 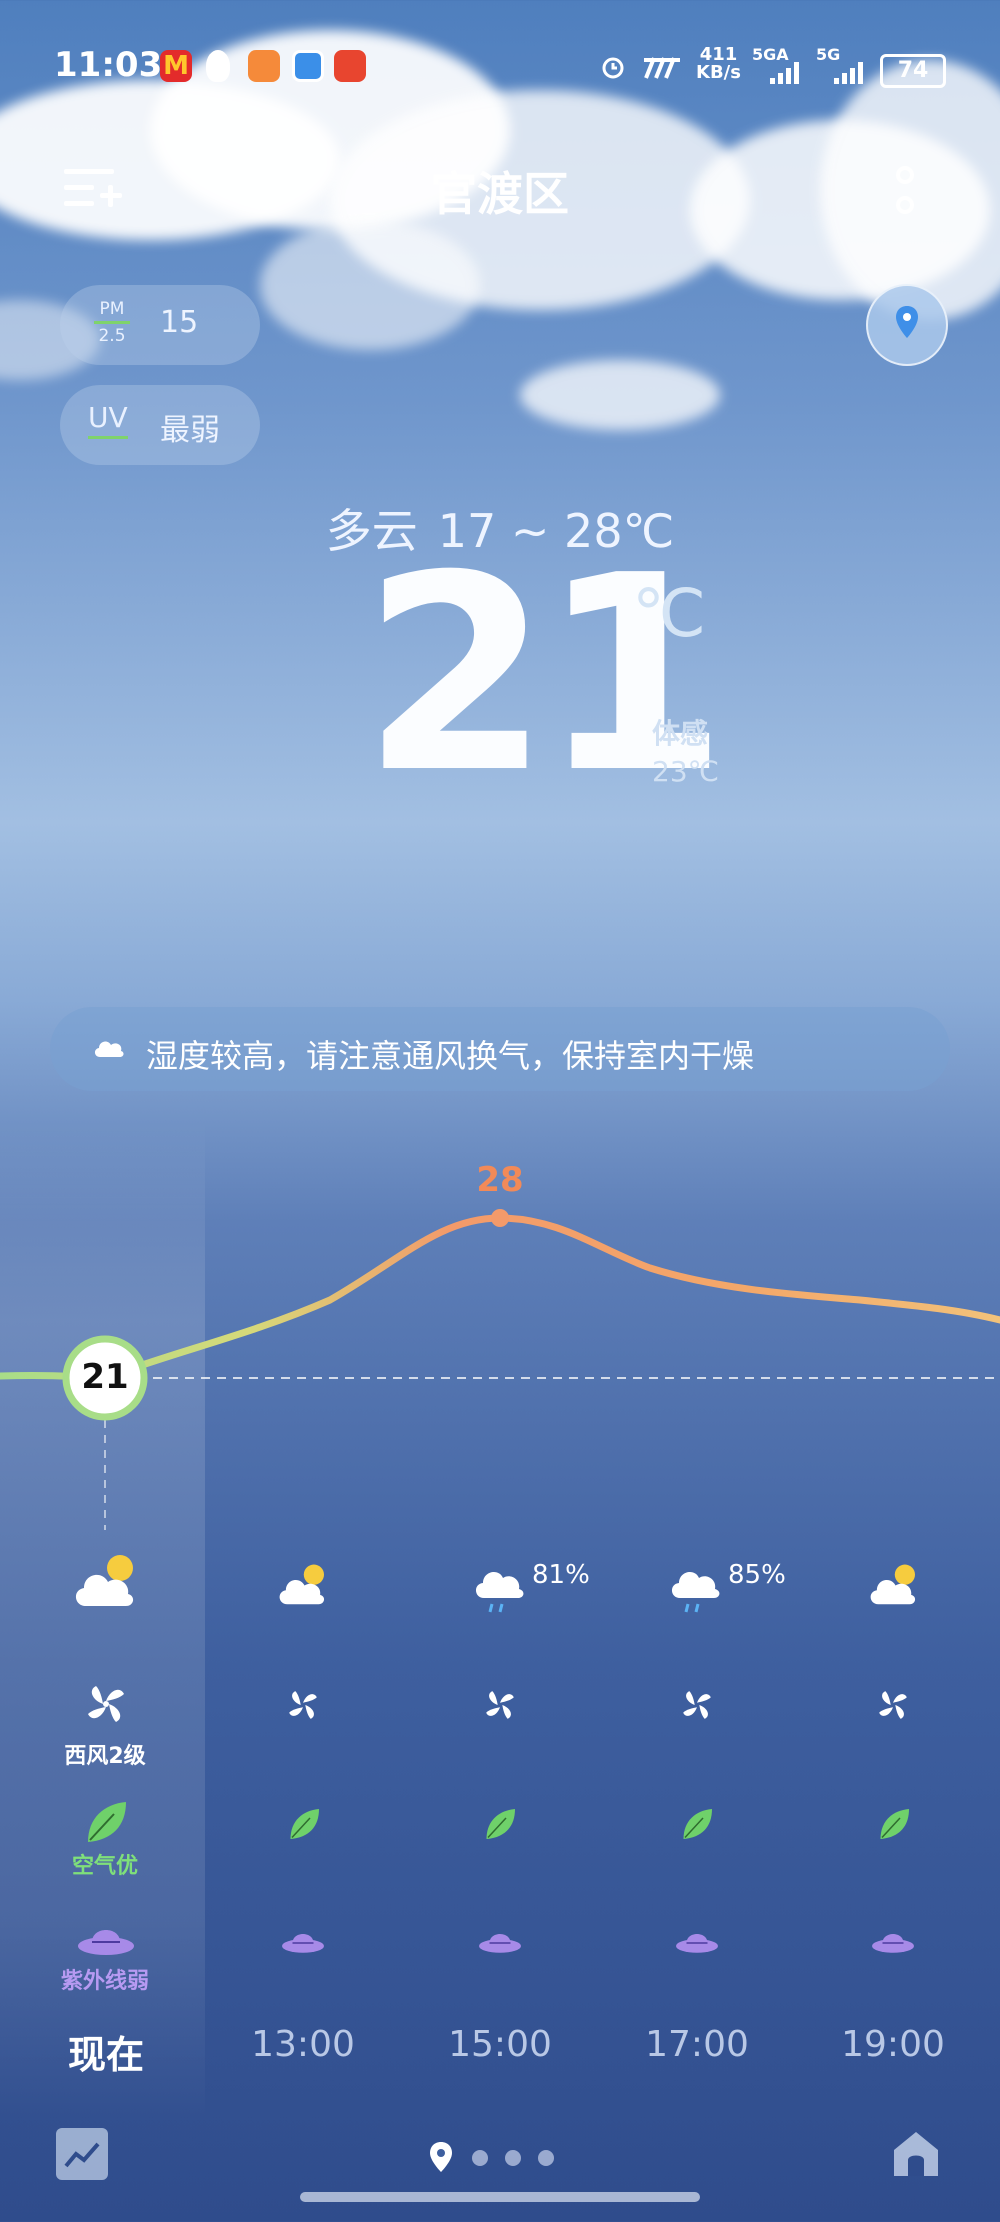 What do you see at coordinates (104, 1866) in the screenshot?
I see `now-air-label: 空气优` at bounding box center [104, 1866].